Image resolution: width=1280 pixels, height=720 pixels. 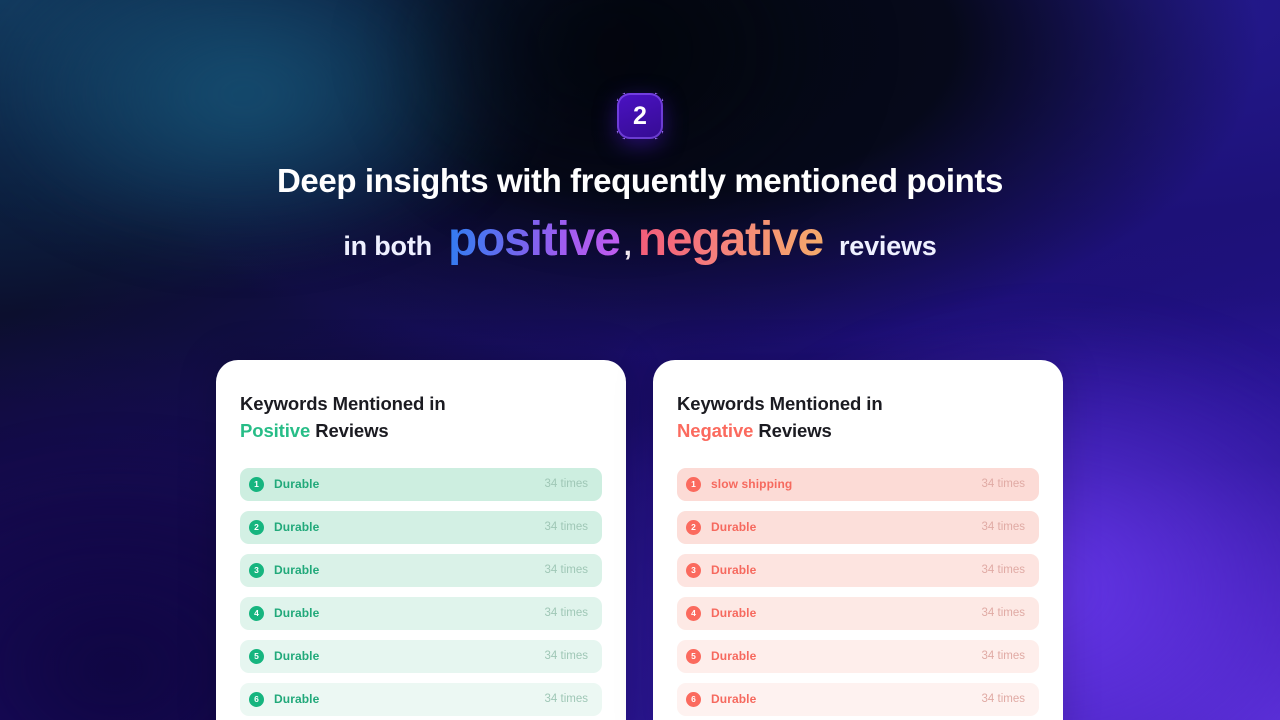 What do you see at coordinates (752, 484) in the screenshot?
I see `keyword-label: slow shipping` at bounding box center [752, 484].